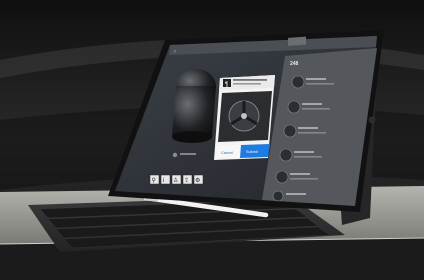 This screenshot has height=280, width=424. What do you see at coordinates (154, 180) in the screenshot?
I see `search-icon: ⚲` at bounding box center [154, 180].